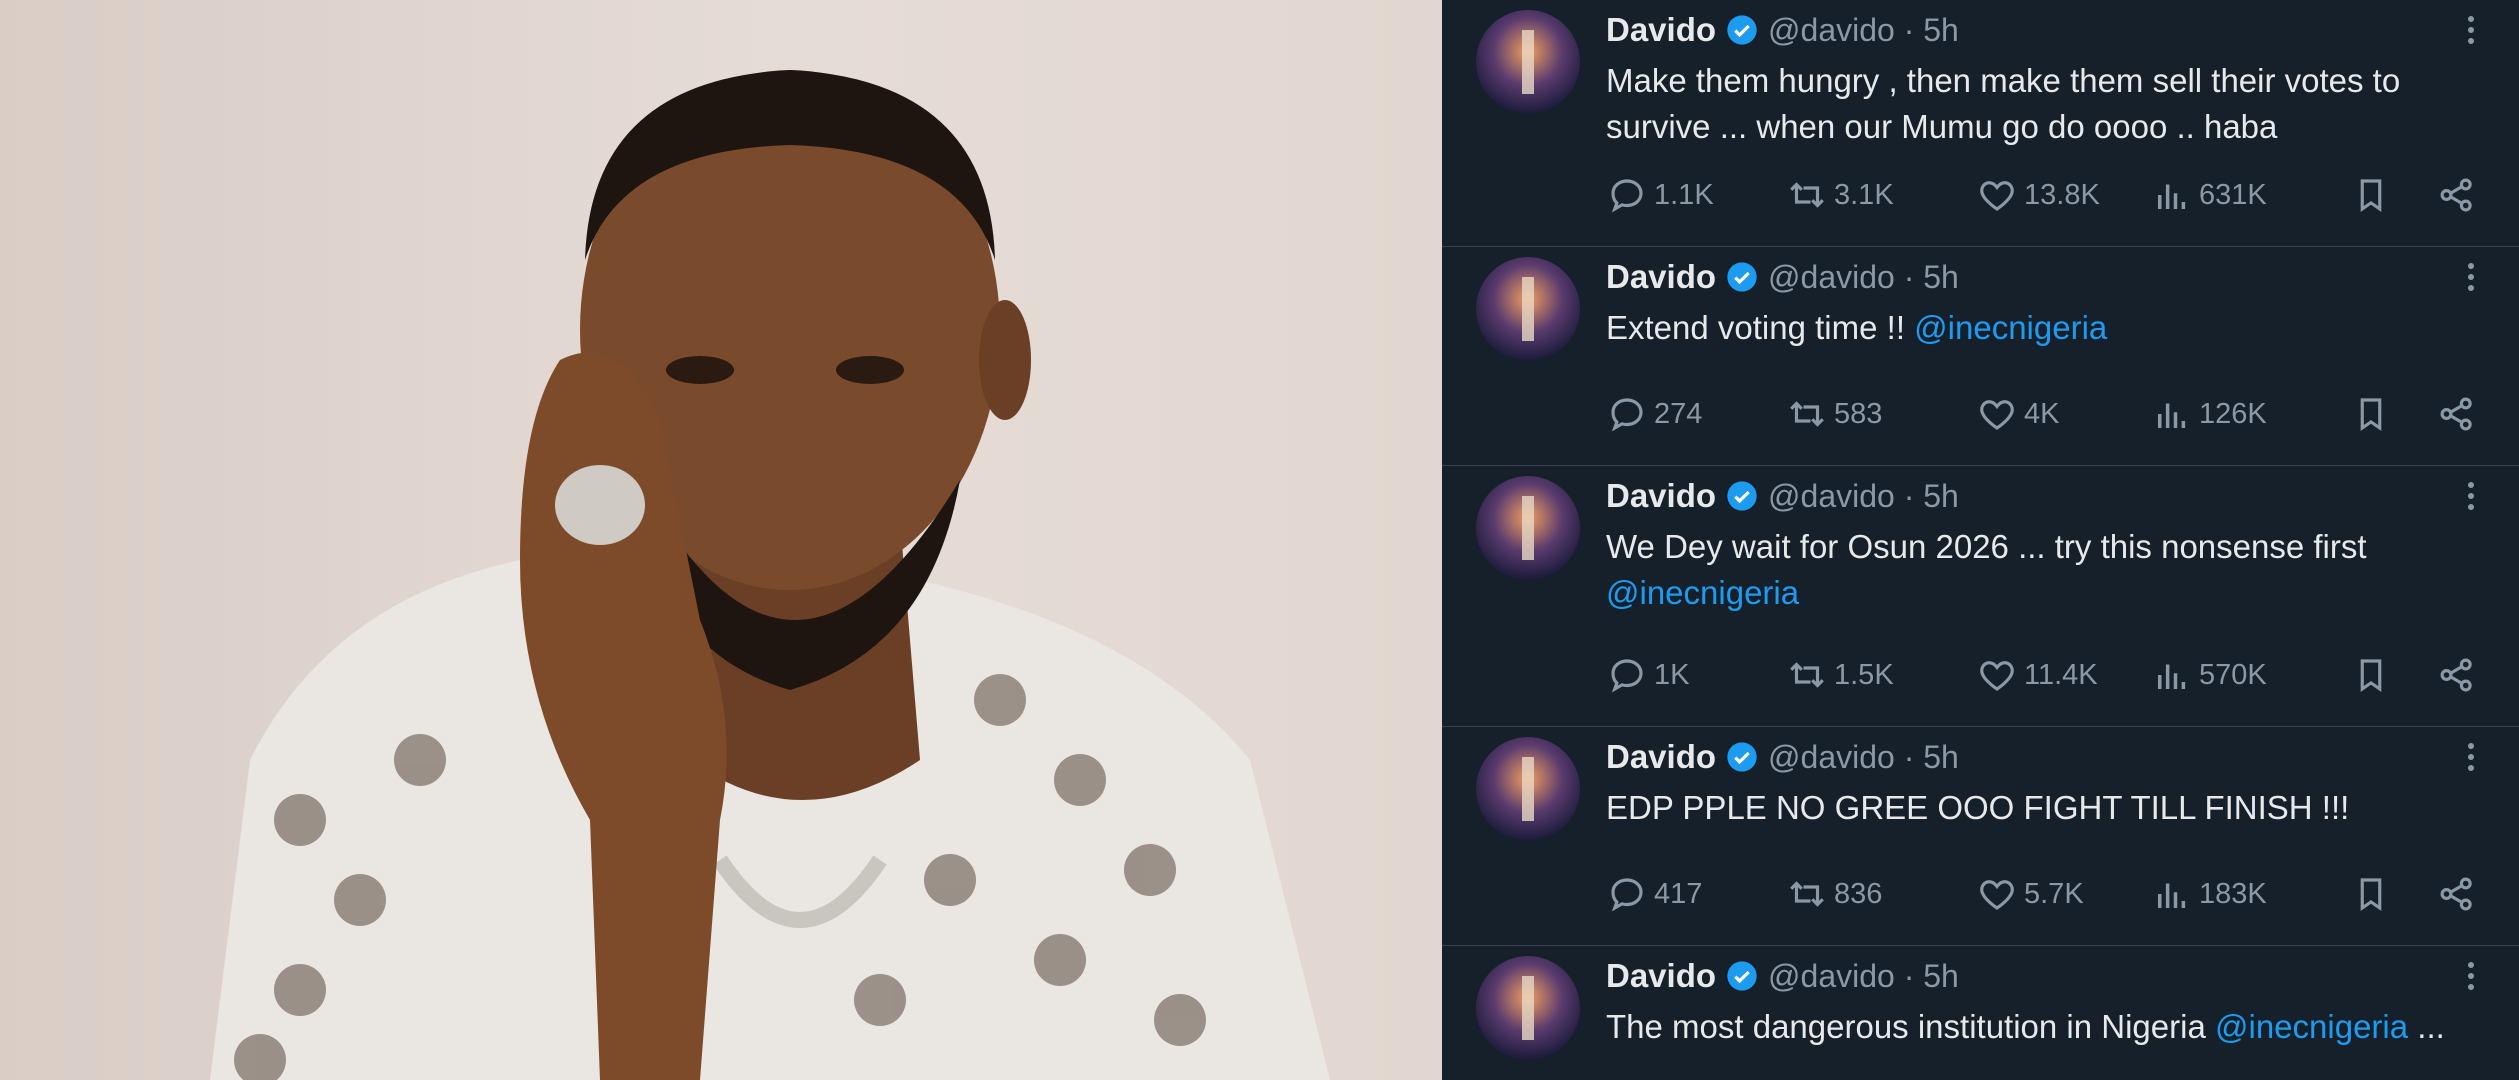 The image size is (2519, 1080). I want to click on like-count: 5.7K, so click(2054, 893).